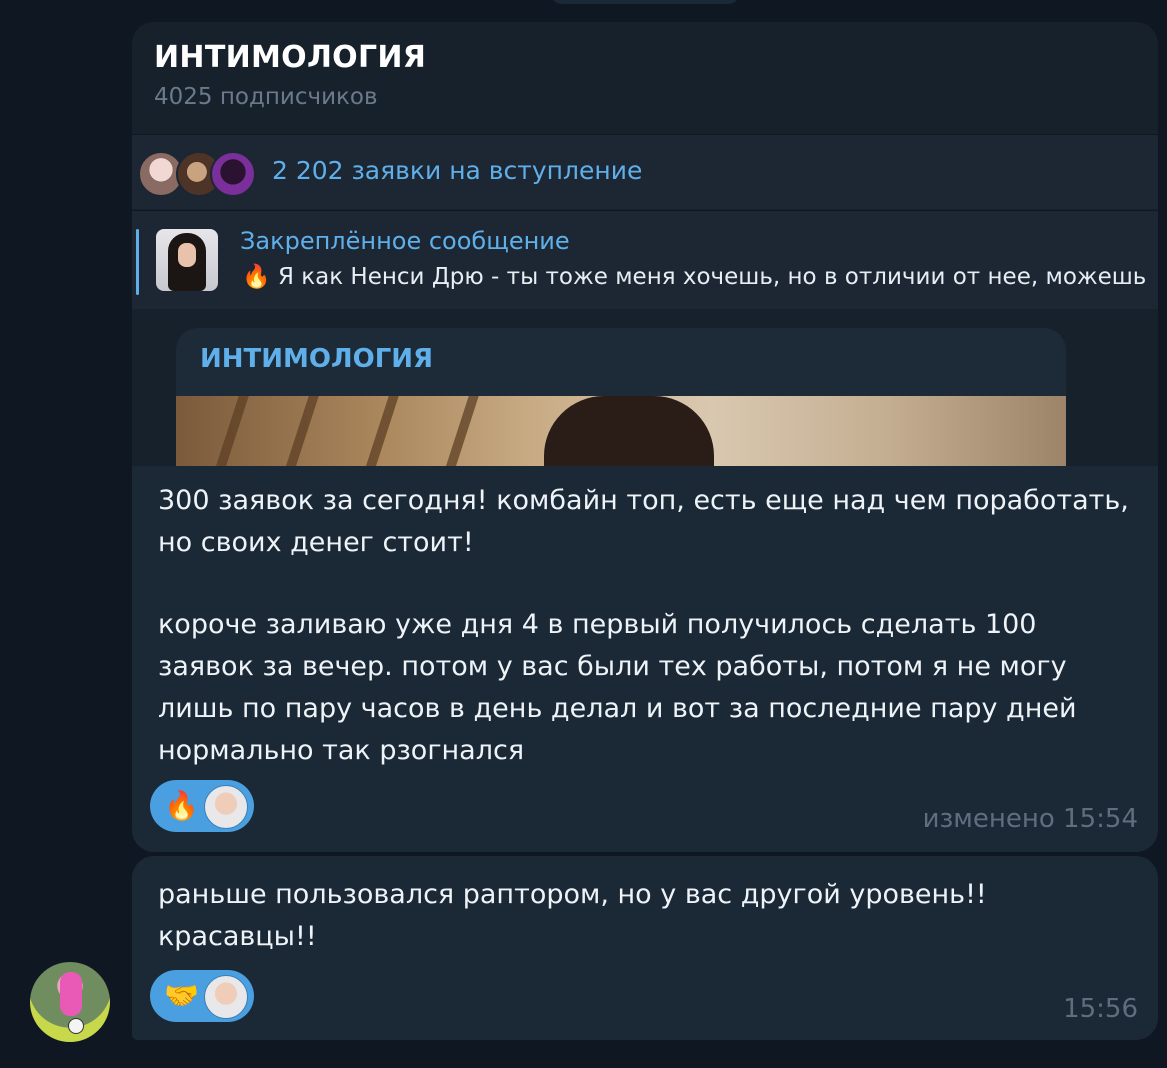 This screenshot has width=1167, height=1068. Describe the element at coordinates (181, 805) in the screenshot. I see `fire-icon: 🔥` at that location.